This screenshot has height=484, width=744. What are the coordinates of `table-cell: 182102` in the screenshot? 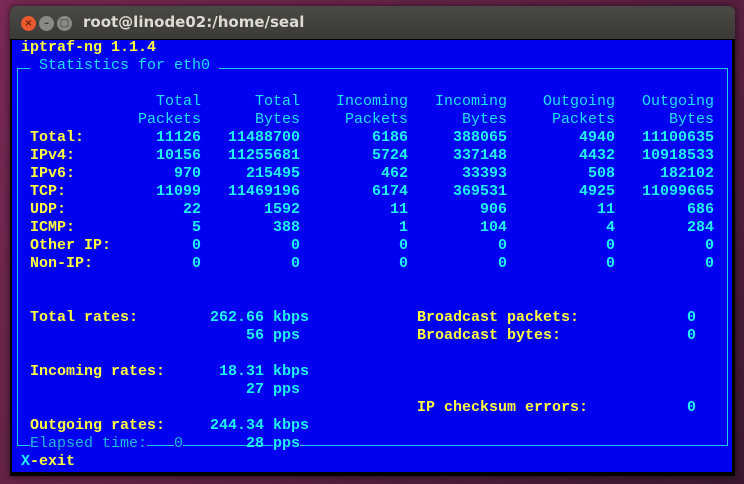 It's located at (686, 173).